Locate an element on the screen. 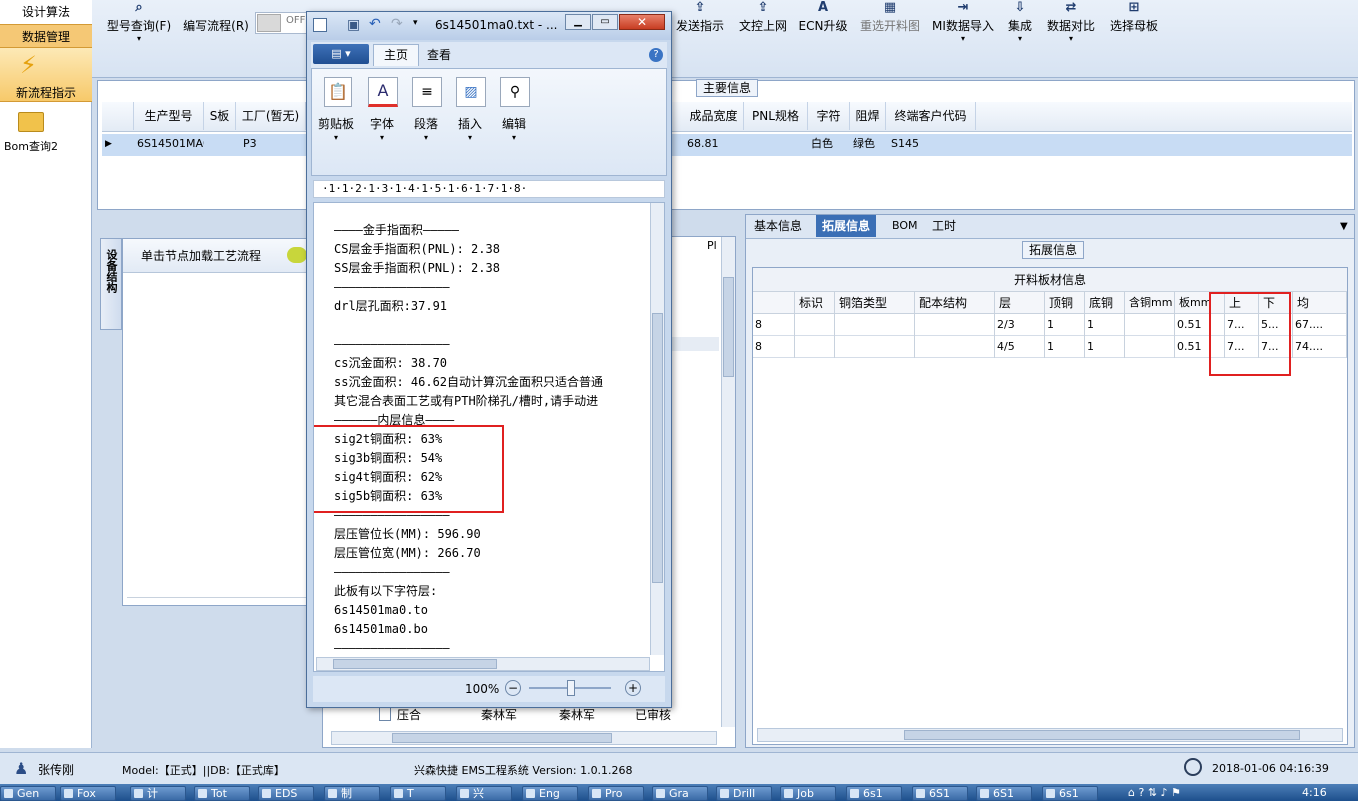  nav-item-design-algo: 设计算法 is located at coordinates (46, 12).